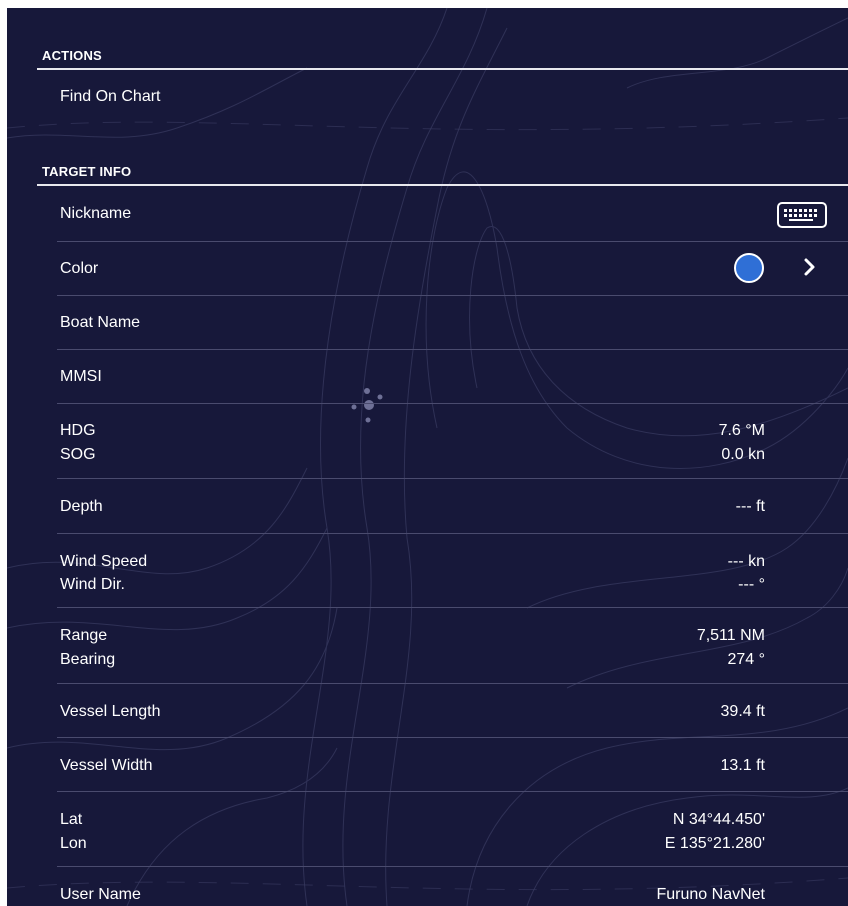 The height and width of the screenshot is (906, 848). What do you see at coordinates (87, 171) in the screenshot?
I see `section-header-target-info: TARGET INFO` at bounding box center [87, 171].